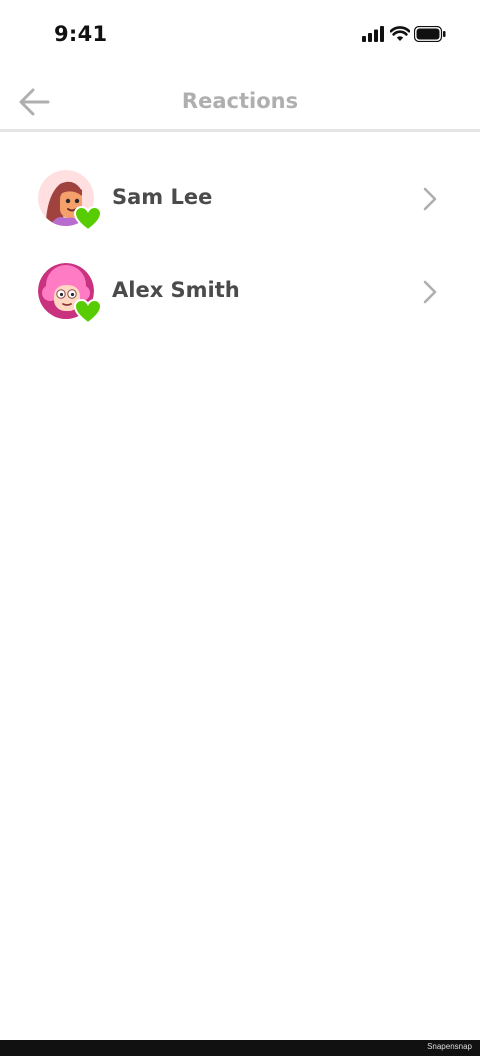 The width and height of the screenshot is (480, 1056). I want to click on status-bar: 9:41, so click(240, 35).